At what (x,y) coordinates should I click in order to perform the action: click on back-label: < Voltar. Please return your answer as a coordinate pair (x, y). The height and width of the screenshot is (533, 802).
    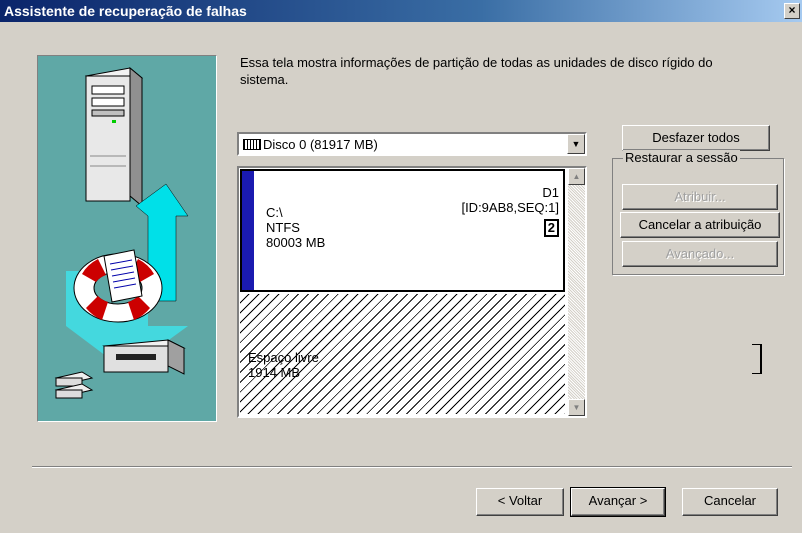
    Looking at the image, I should click on (520, 500).